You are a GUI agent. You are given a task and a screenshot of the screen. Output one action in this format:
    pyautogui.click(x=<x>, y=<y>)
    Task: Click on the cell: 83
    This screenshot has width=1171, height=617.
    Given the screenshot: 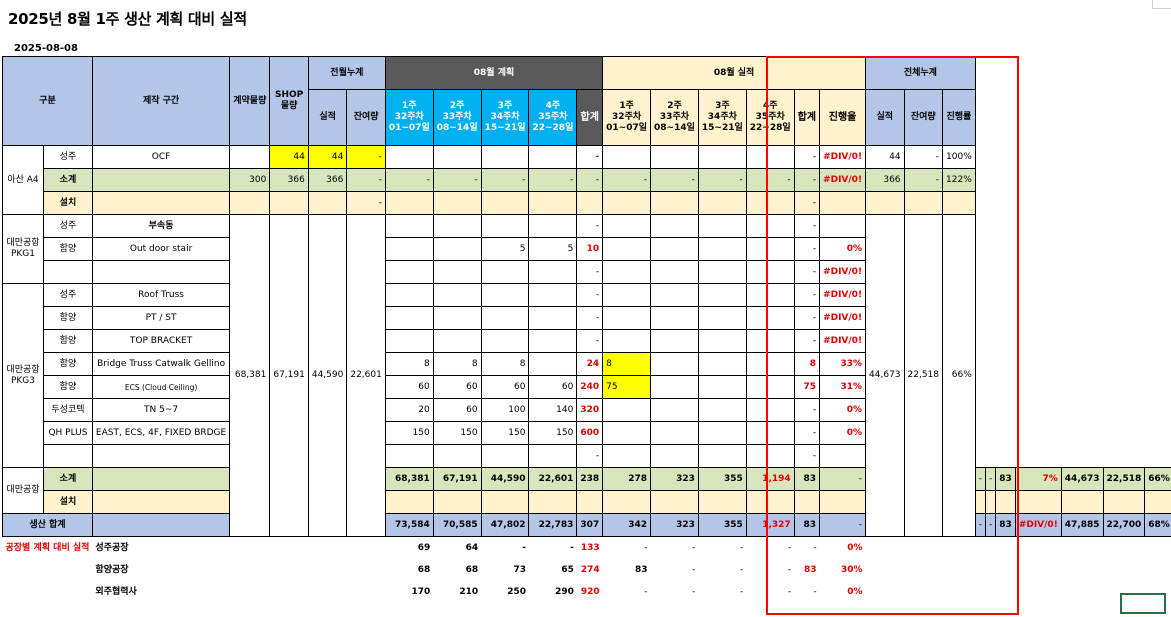 What is the action you would take?
    pyautogui.click(x=806, y=570)
    